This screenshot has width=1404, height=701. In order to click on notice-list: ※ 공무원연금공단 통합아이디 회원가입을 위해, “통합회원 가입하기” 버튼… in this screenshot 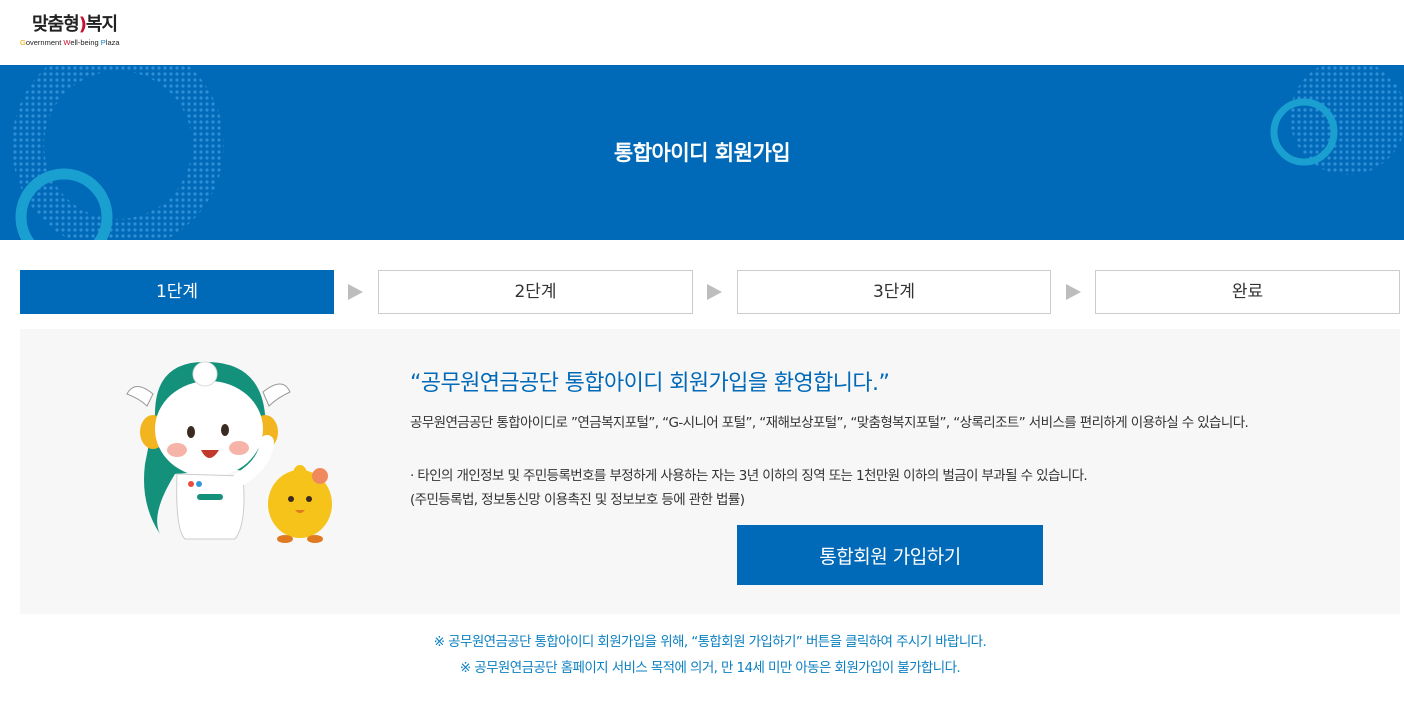, I will do `click(702, 658)`.